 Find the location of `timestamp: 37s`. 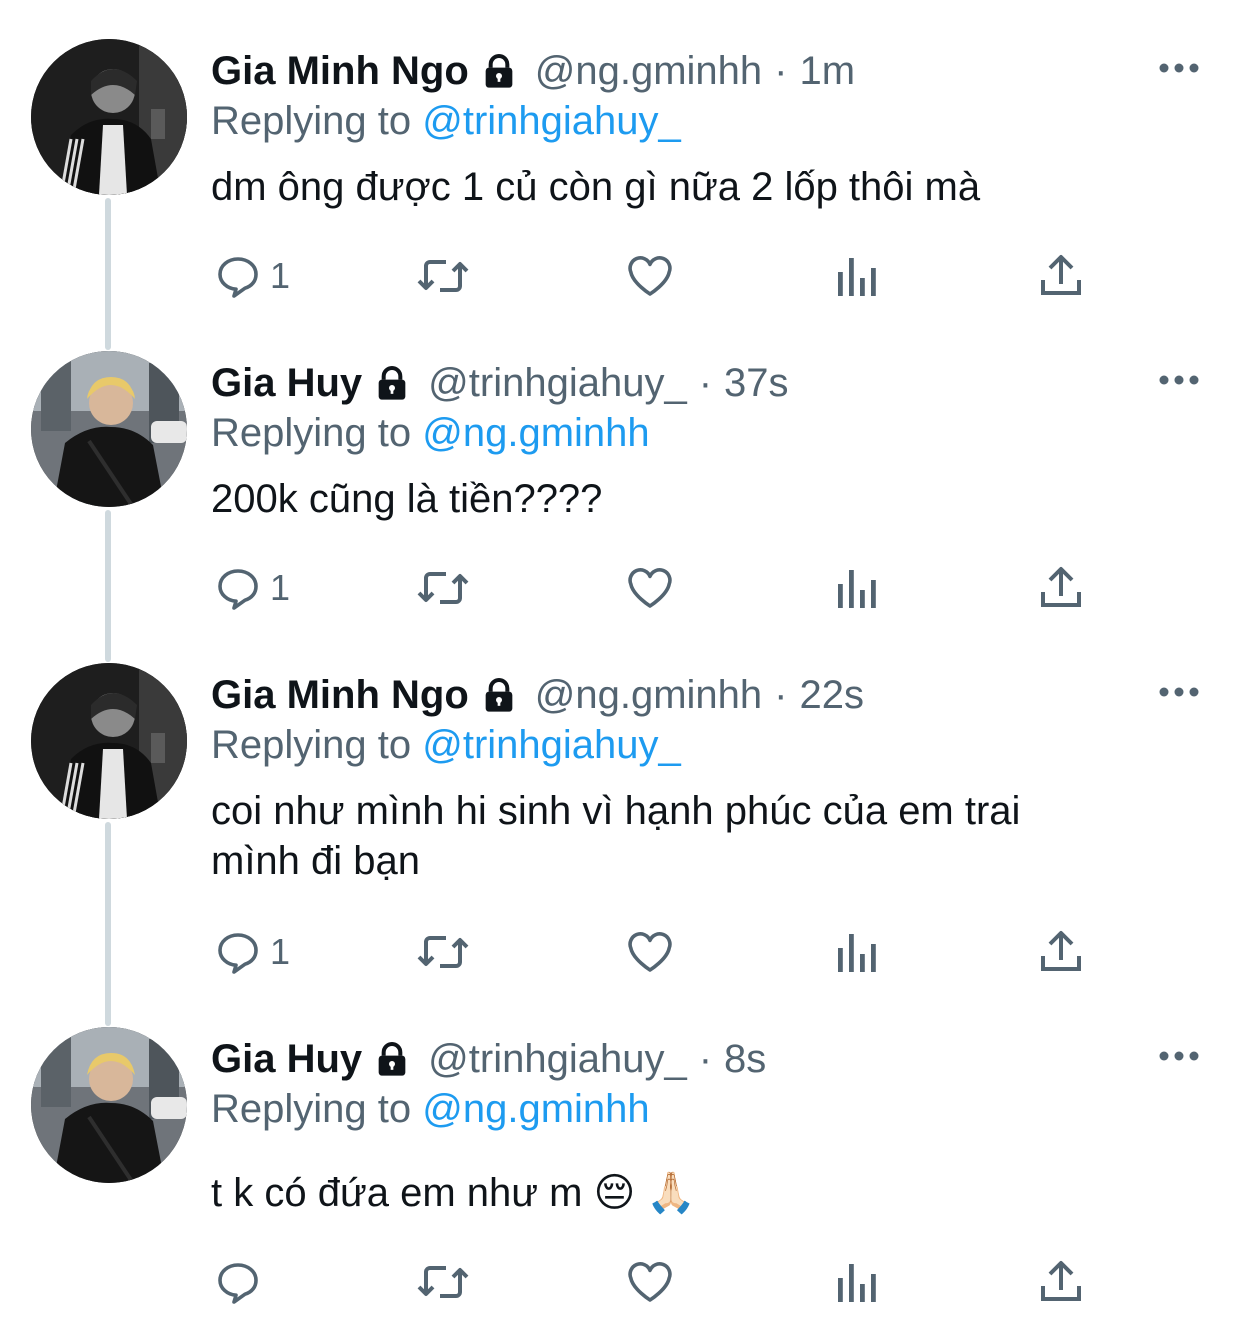

timestamp: 37s is located at coordinates (756, 383).